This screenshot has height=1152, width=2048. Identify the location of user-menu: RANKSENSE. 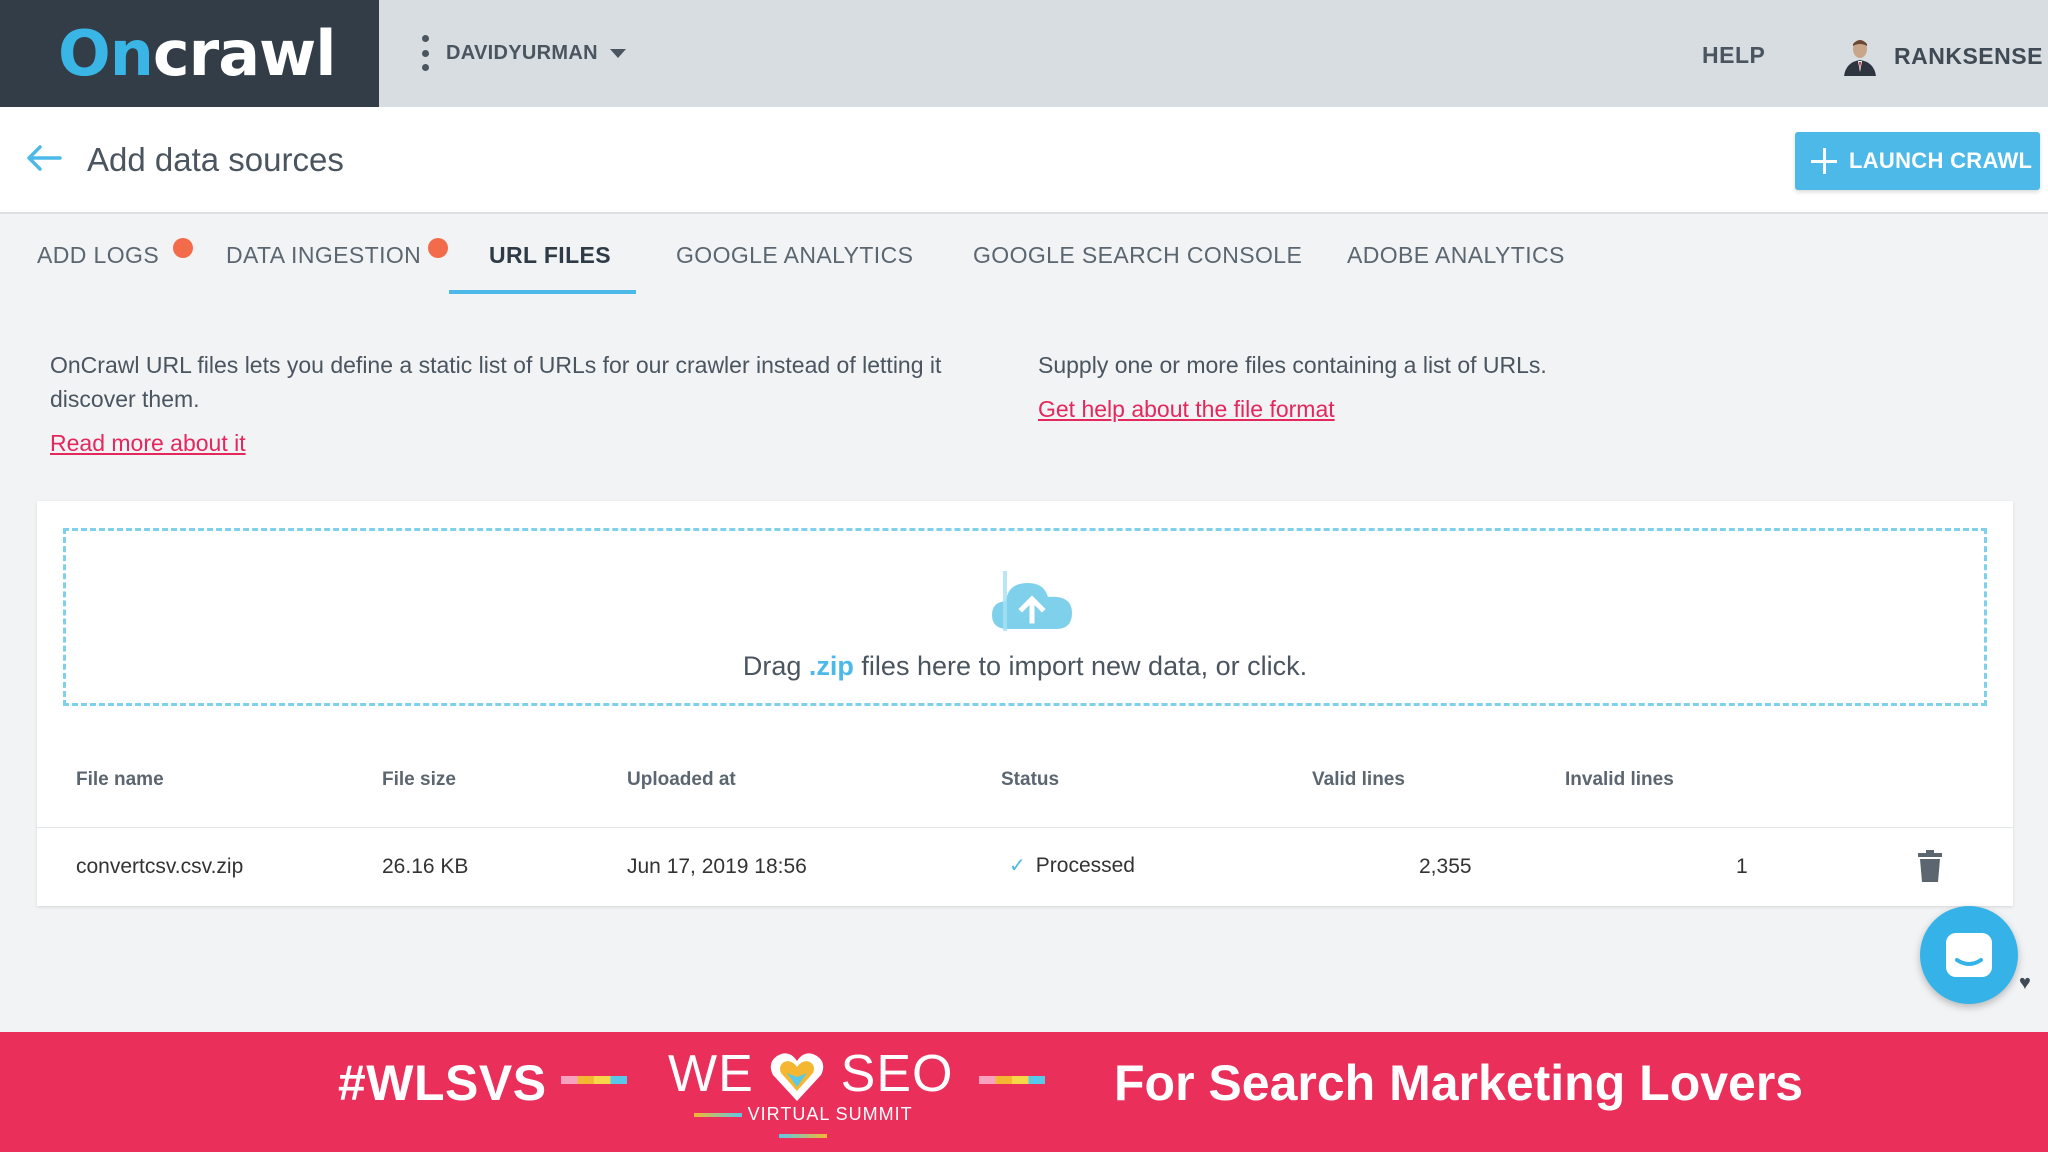
(1942, 56).